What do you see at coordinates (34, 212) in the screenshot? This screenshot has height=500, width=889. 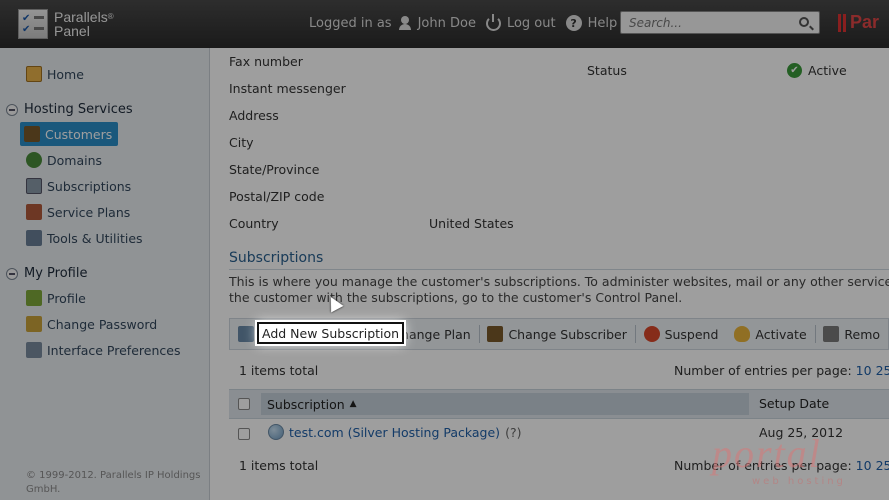 I see `service-plan-icon` at bounding box center [34, 212].